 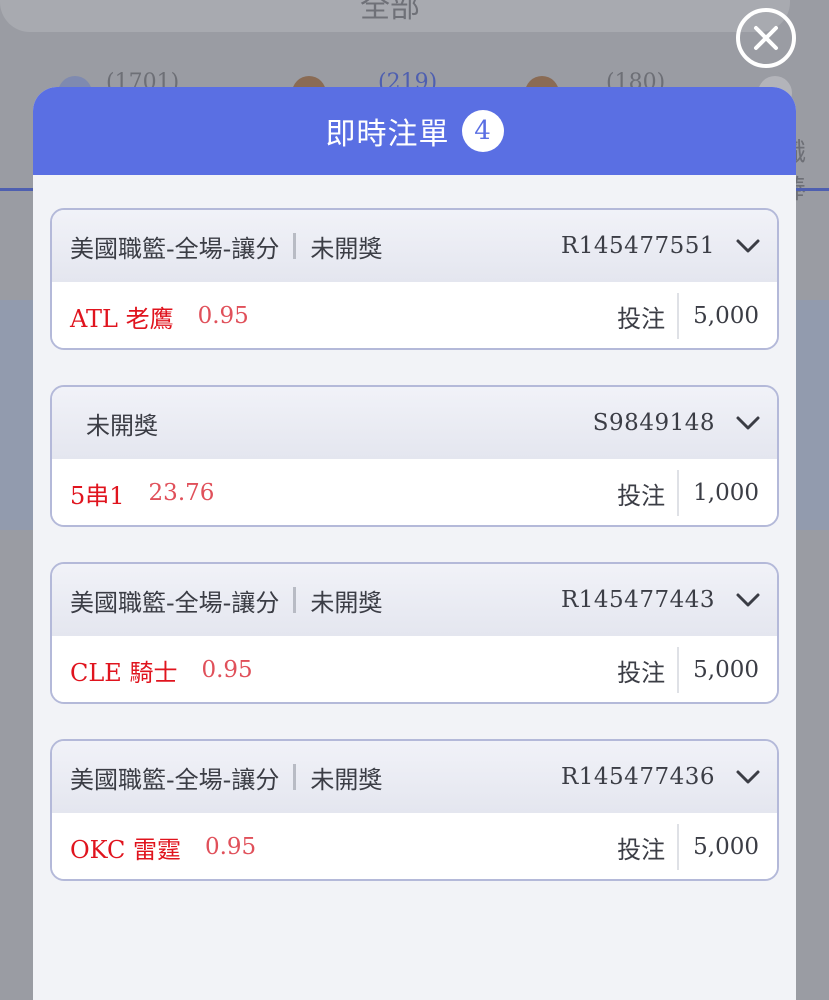 What do you see at coordinates (122, 318) in the screenshot?
I see `bet-selection: ATL 老鷹` at bounding box center [122, 318].